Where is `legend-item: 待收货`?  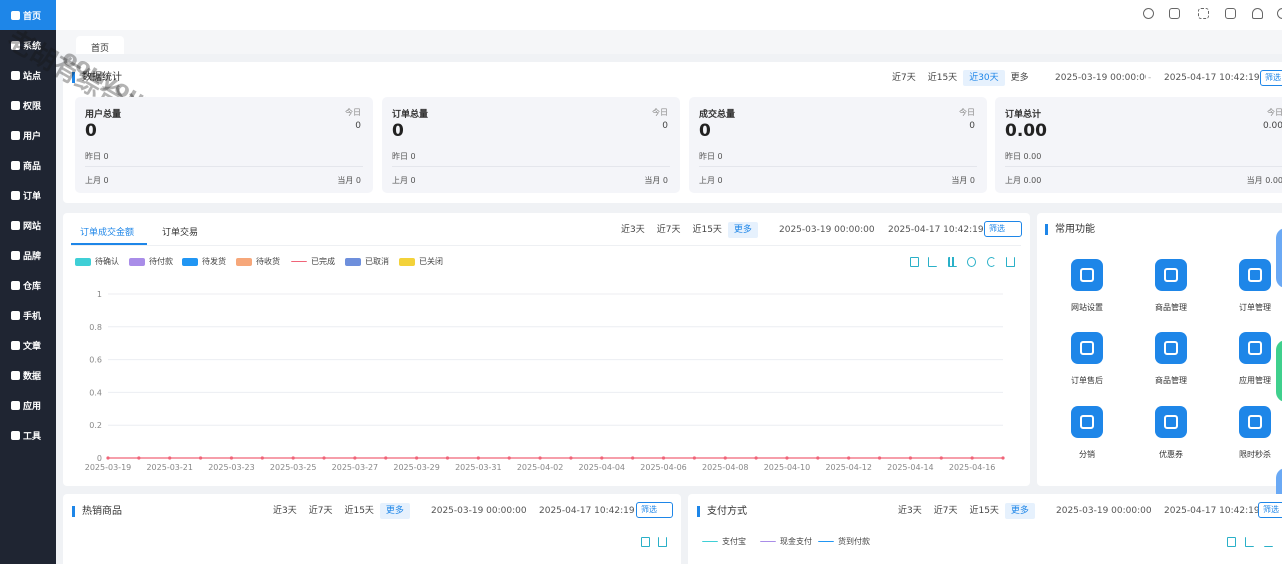
legend-item: 待收货 is located at coordinates (258, 261).